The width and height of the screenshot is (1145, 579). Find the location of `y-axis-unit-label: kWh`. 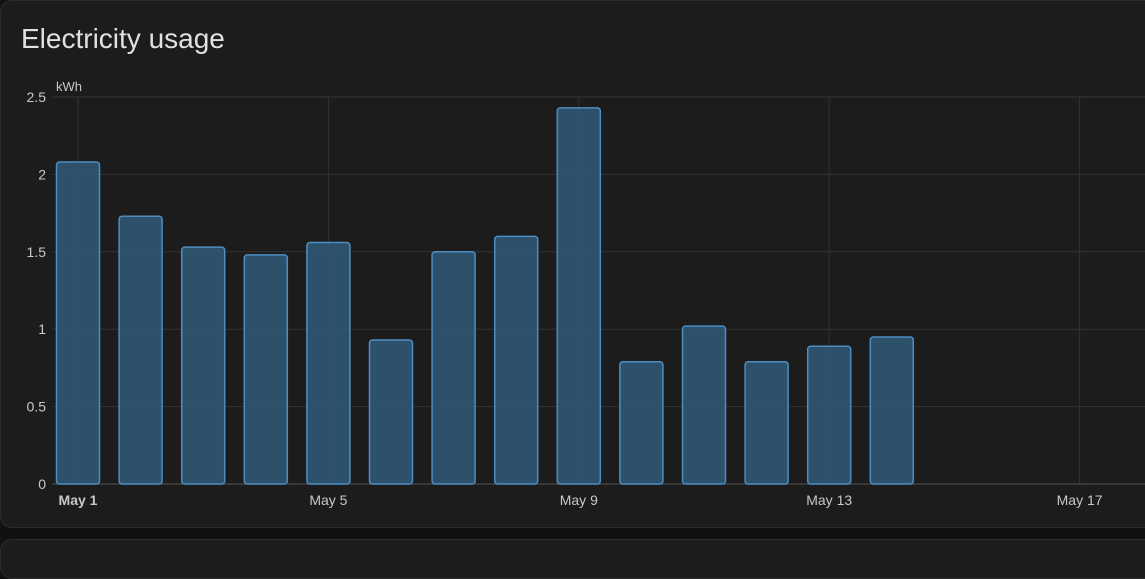

y-axis-unit-label: kWh is located at coordinates (69, 86).